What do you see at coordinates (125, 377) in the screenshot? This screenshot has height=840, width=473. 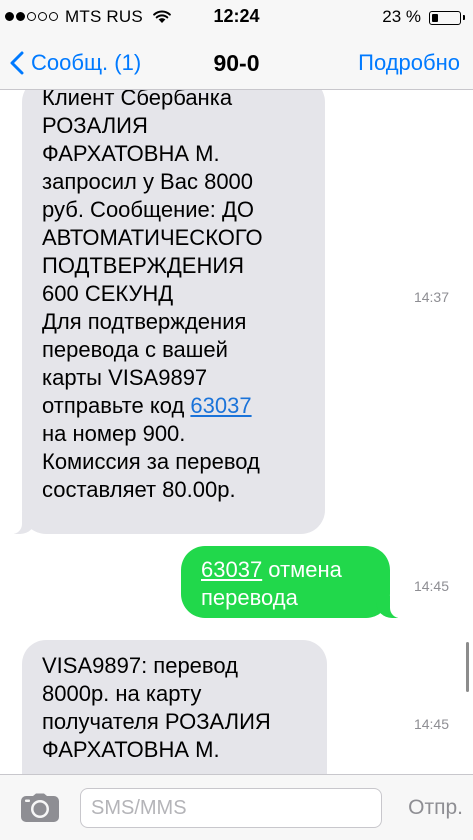 I see `message-text-line: карты VISA9897` at bounding box center [125, 377].